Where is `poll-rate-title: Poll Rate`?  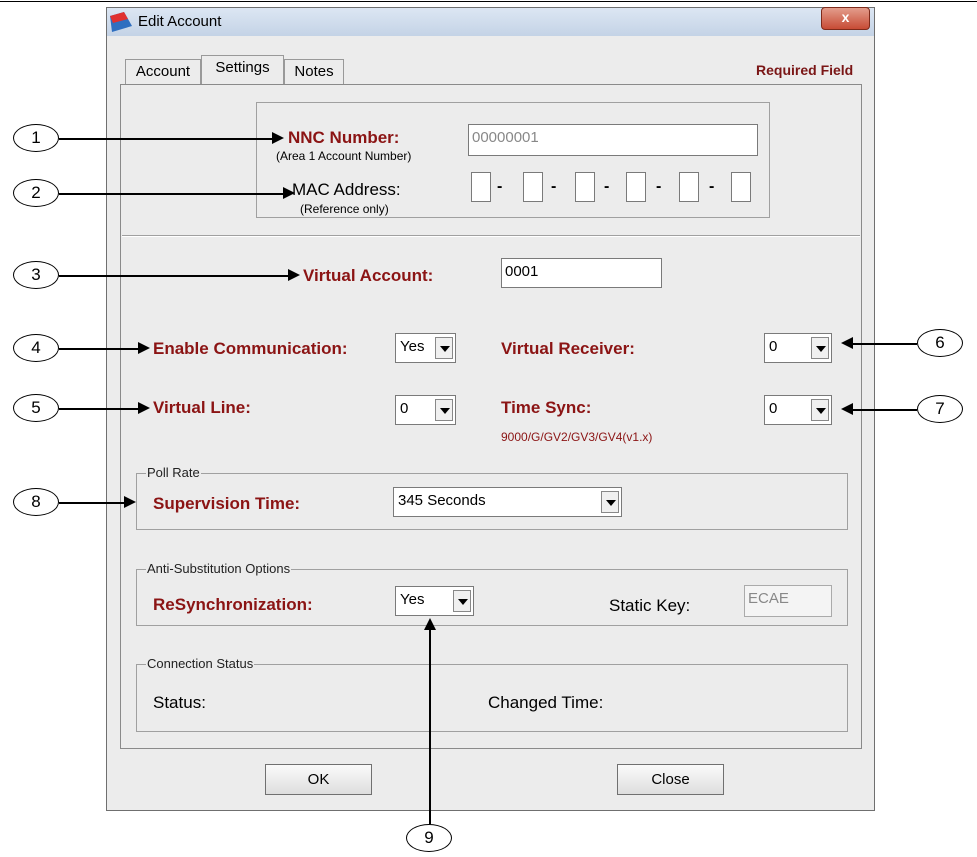 poll-rate-title: Poll Rate is located at coordinates (173, 472).